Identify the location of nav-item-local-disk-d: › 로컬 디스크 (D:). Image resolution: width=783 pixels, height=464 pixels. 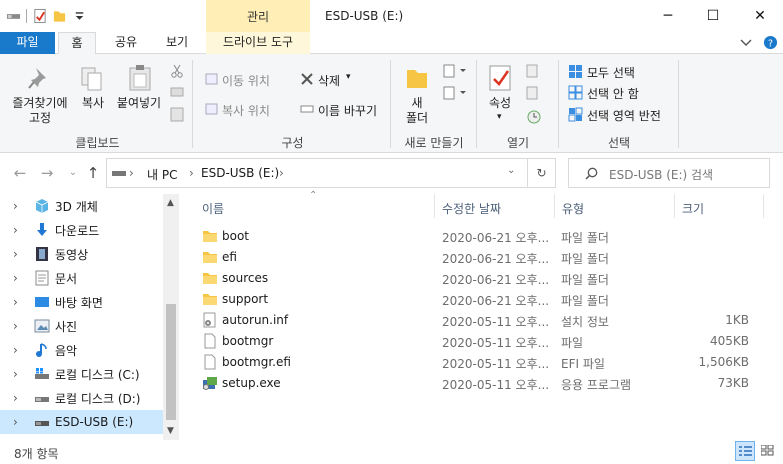
(81, 398).